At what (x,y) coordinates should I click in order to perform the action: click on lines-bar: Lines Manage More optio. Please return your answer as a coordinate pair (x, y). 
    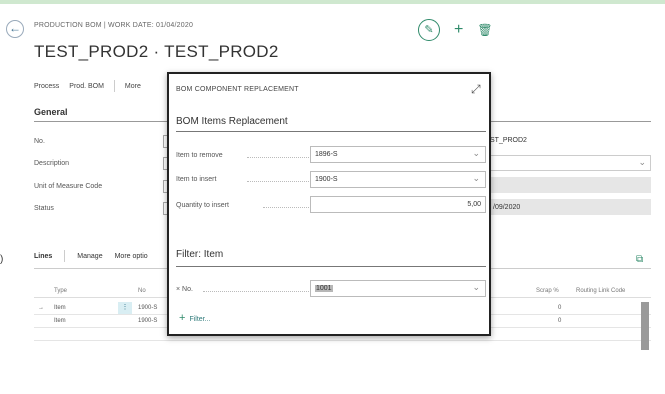
    Looking at the image, I should click on (91, 256).